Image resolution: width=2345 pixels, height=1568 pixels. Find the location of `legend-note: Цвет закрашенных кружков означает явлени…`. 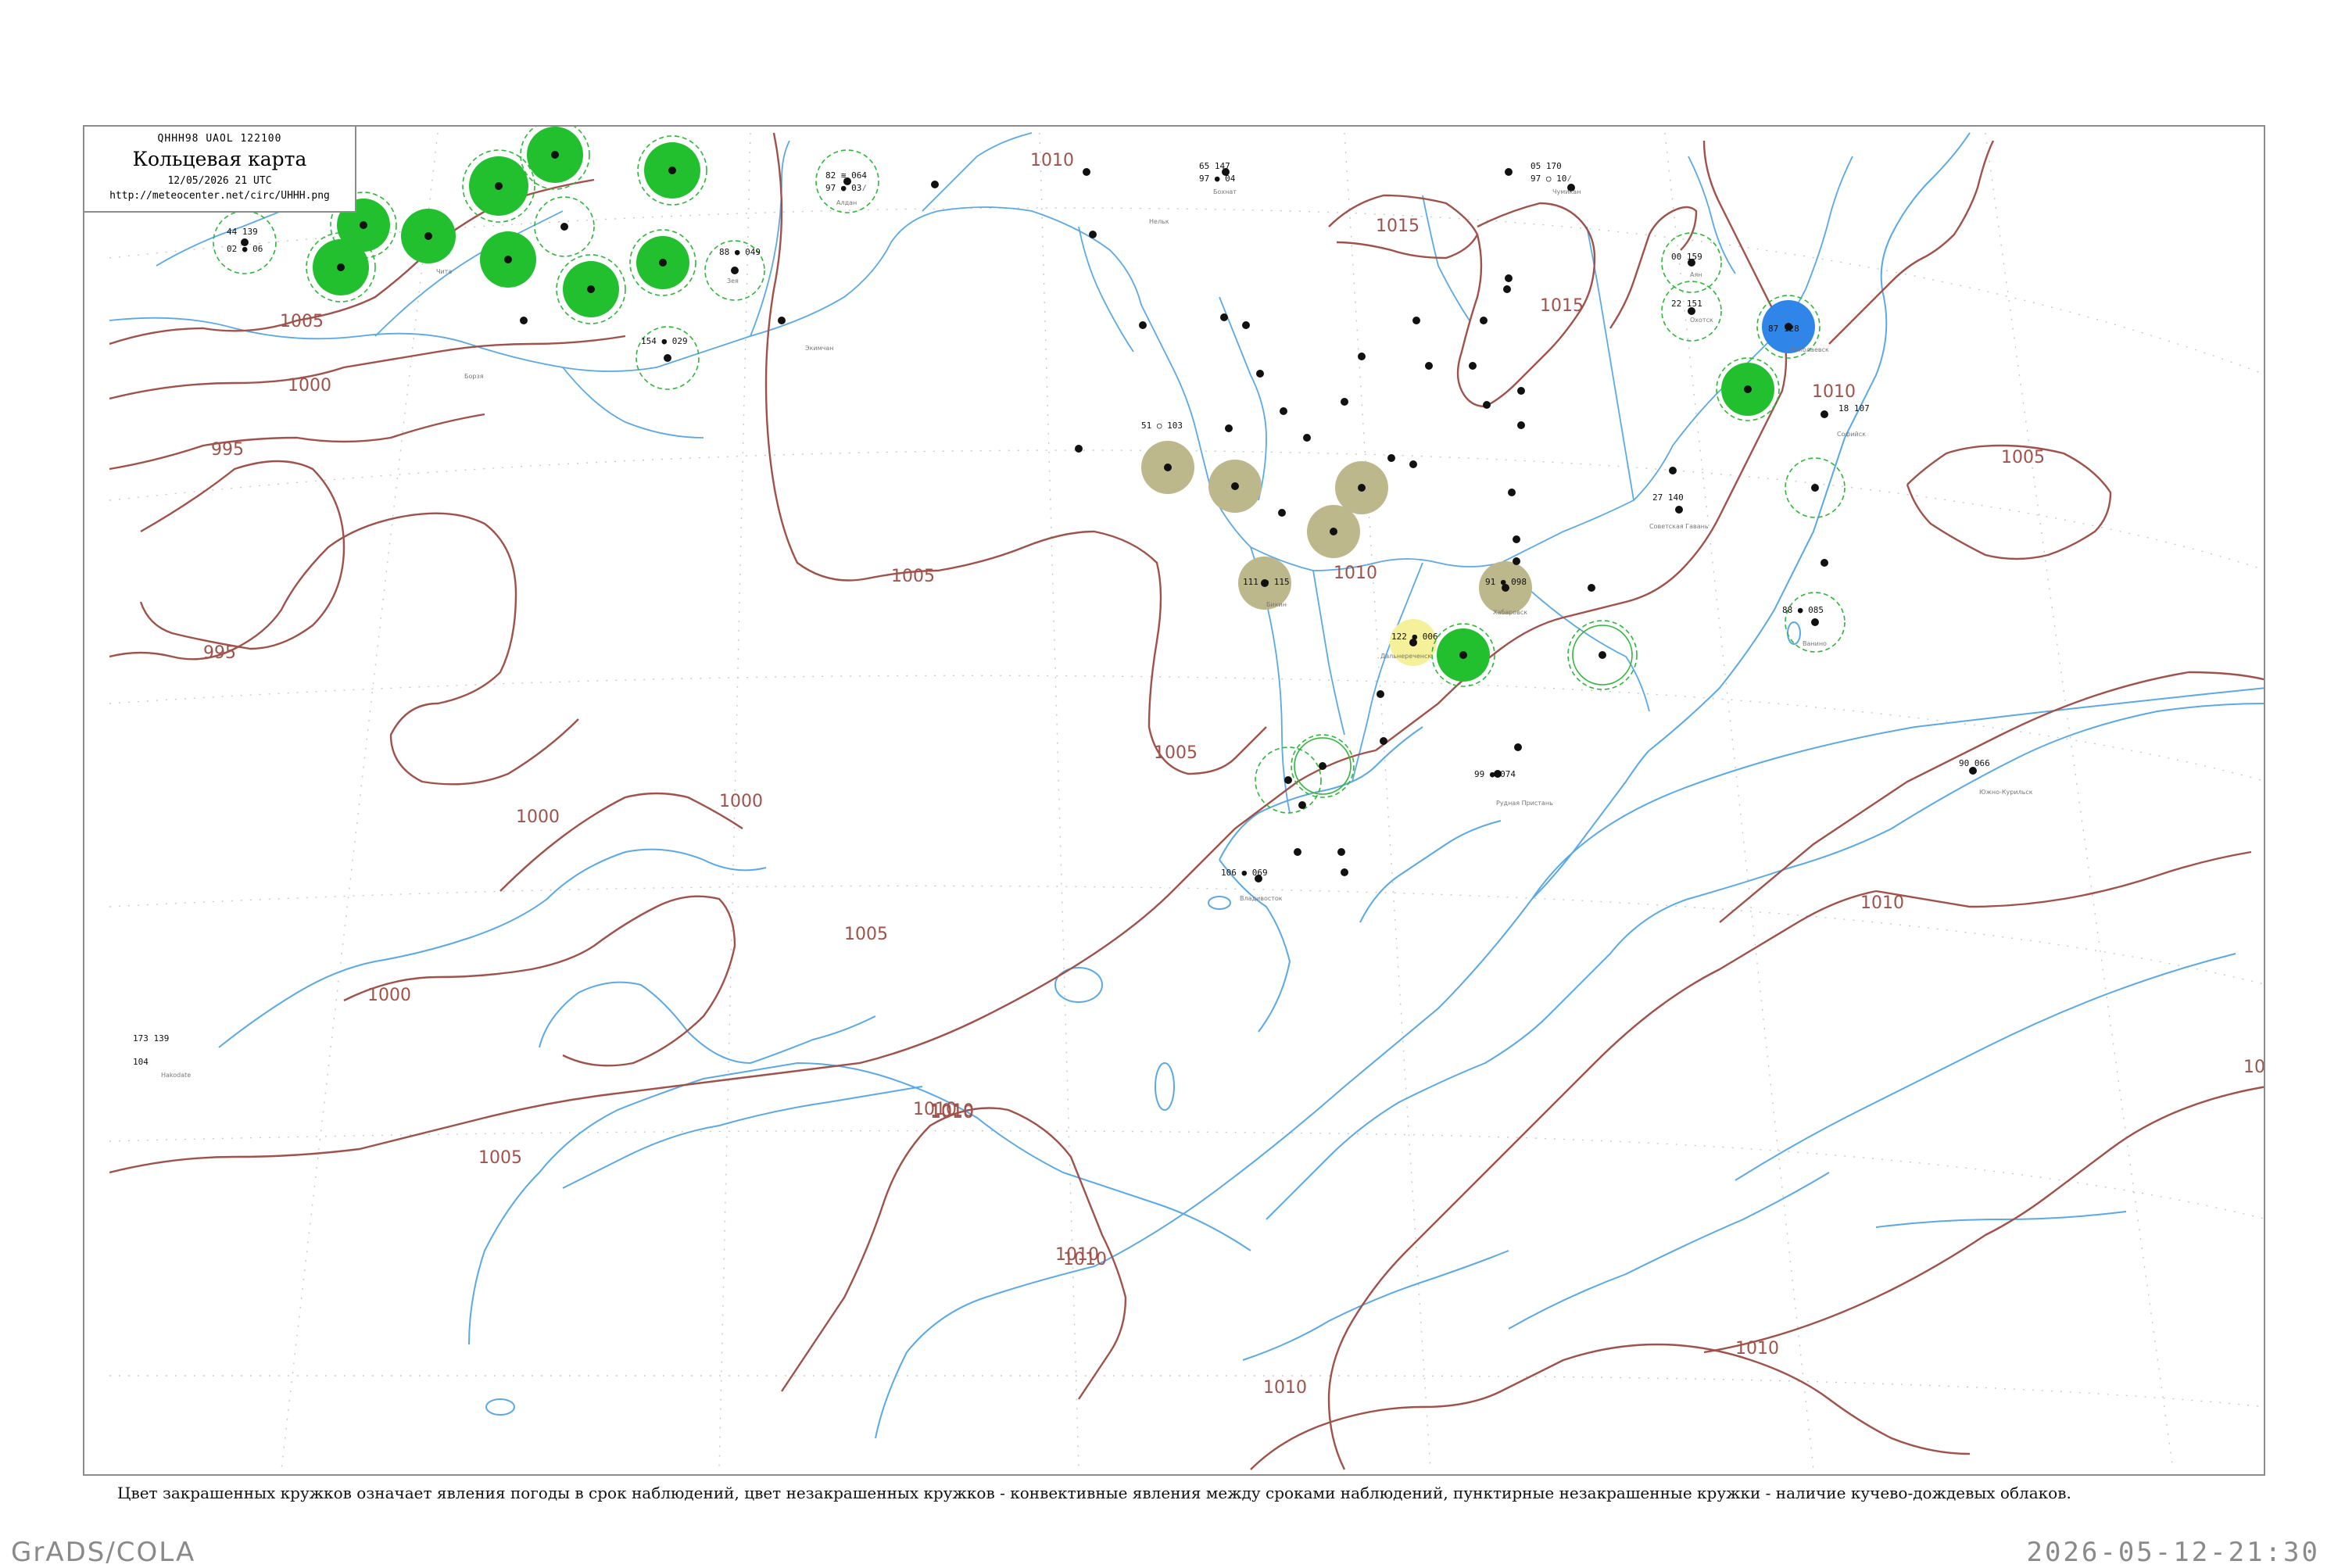

legend-note: Цвет закрашенных кружков означает явлени… is located at coordinates (1094, 1493).